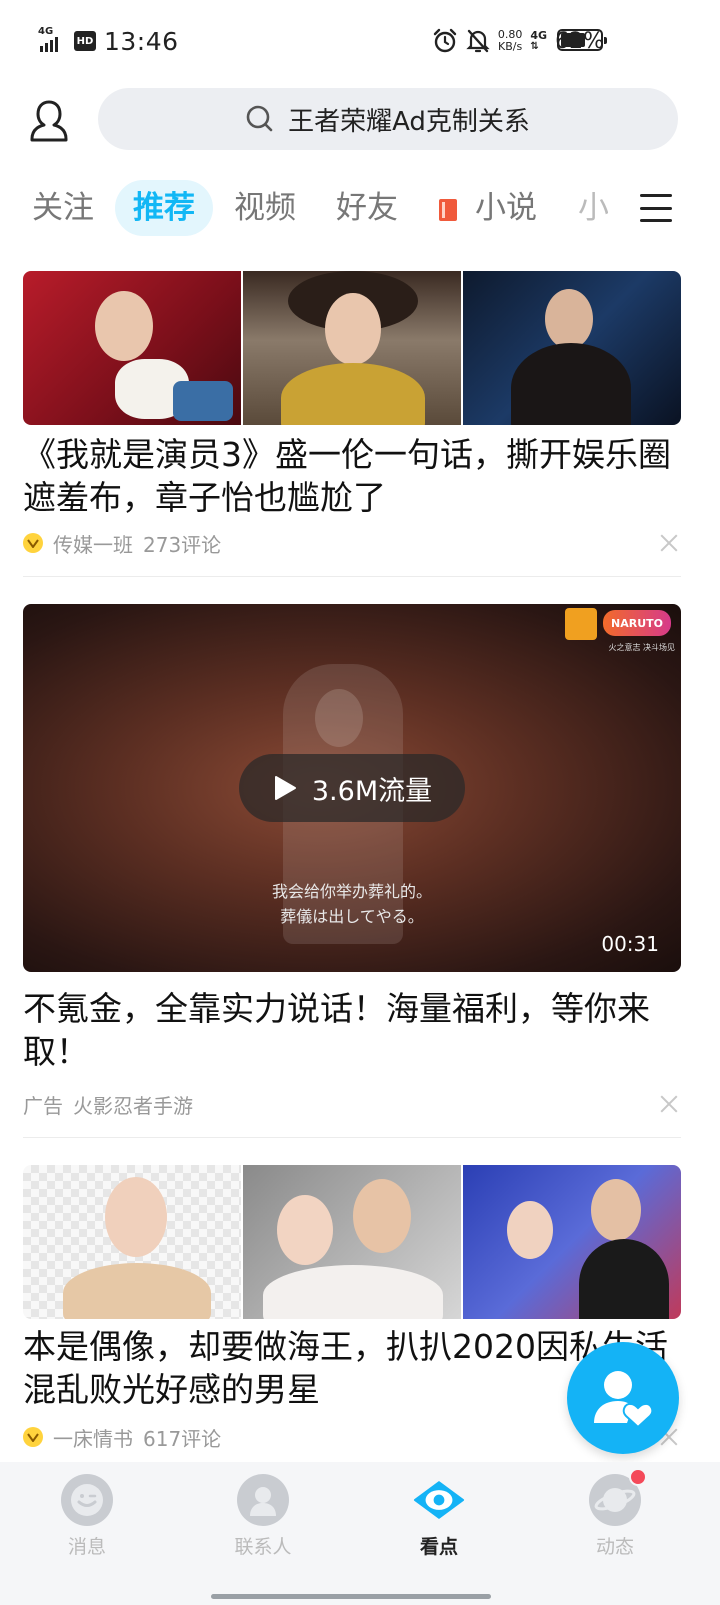  Describe the element at coordinates (630, 944) in the screenshot. I see `video-duration: 00:31` at that location.